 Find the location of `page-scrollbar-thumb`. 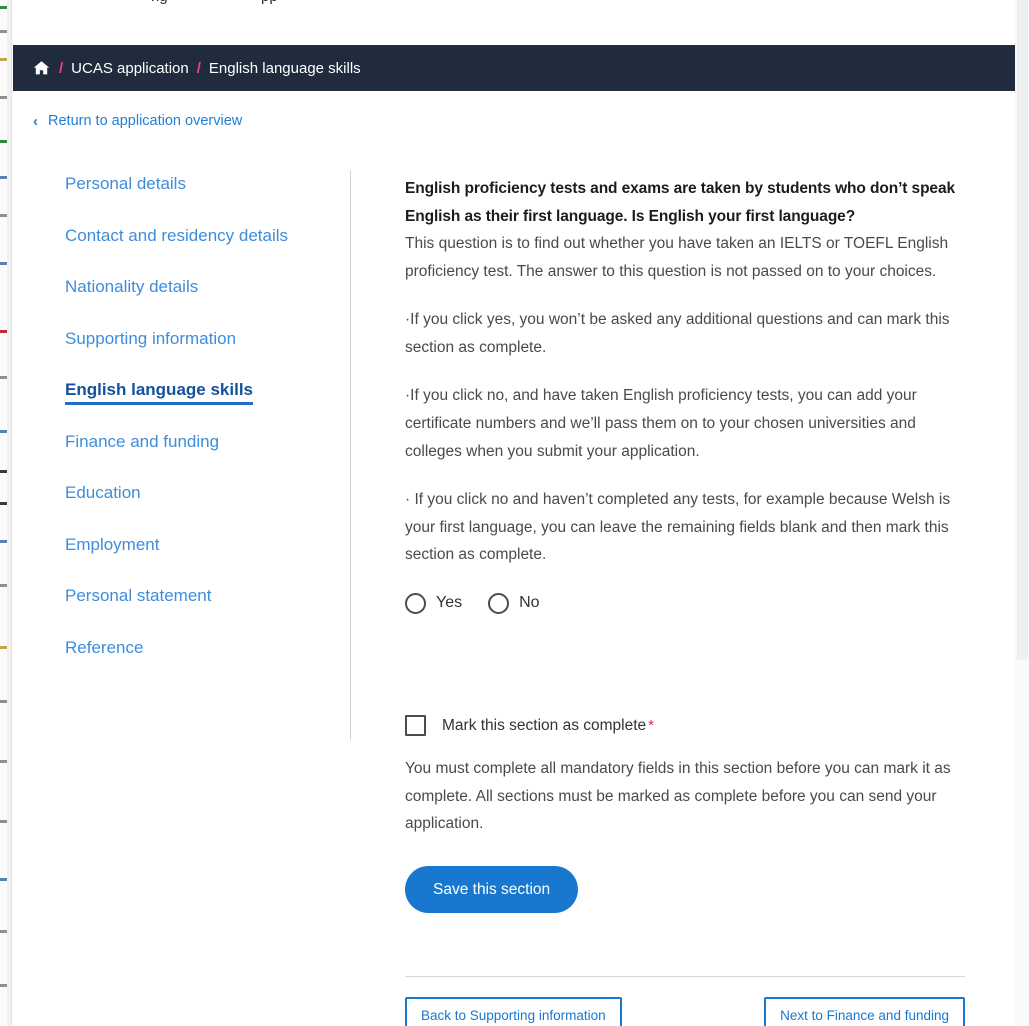

page-scrollbar-thumb is located at coordinates (1022, 330).